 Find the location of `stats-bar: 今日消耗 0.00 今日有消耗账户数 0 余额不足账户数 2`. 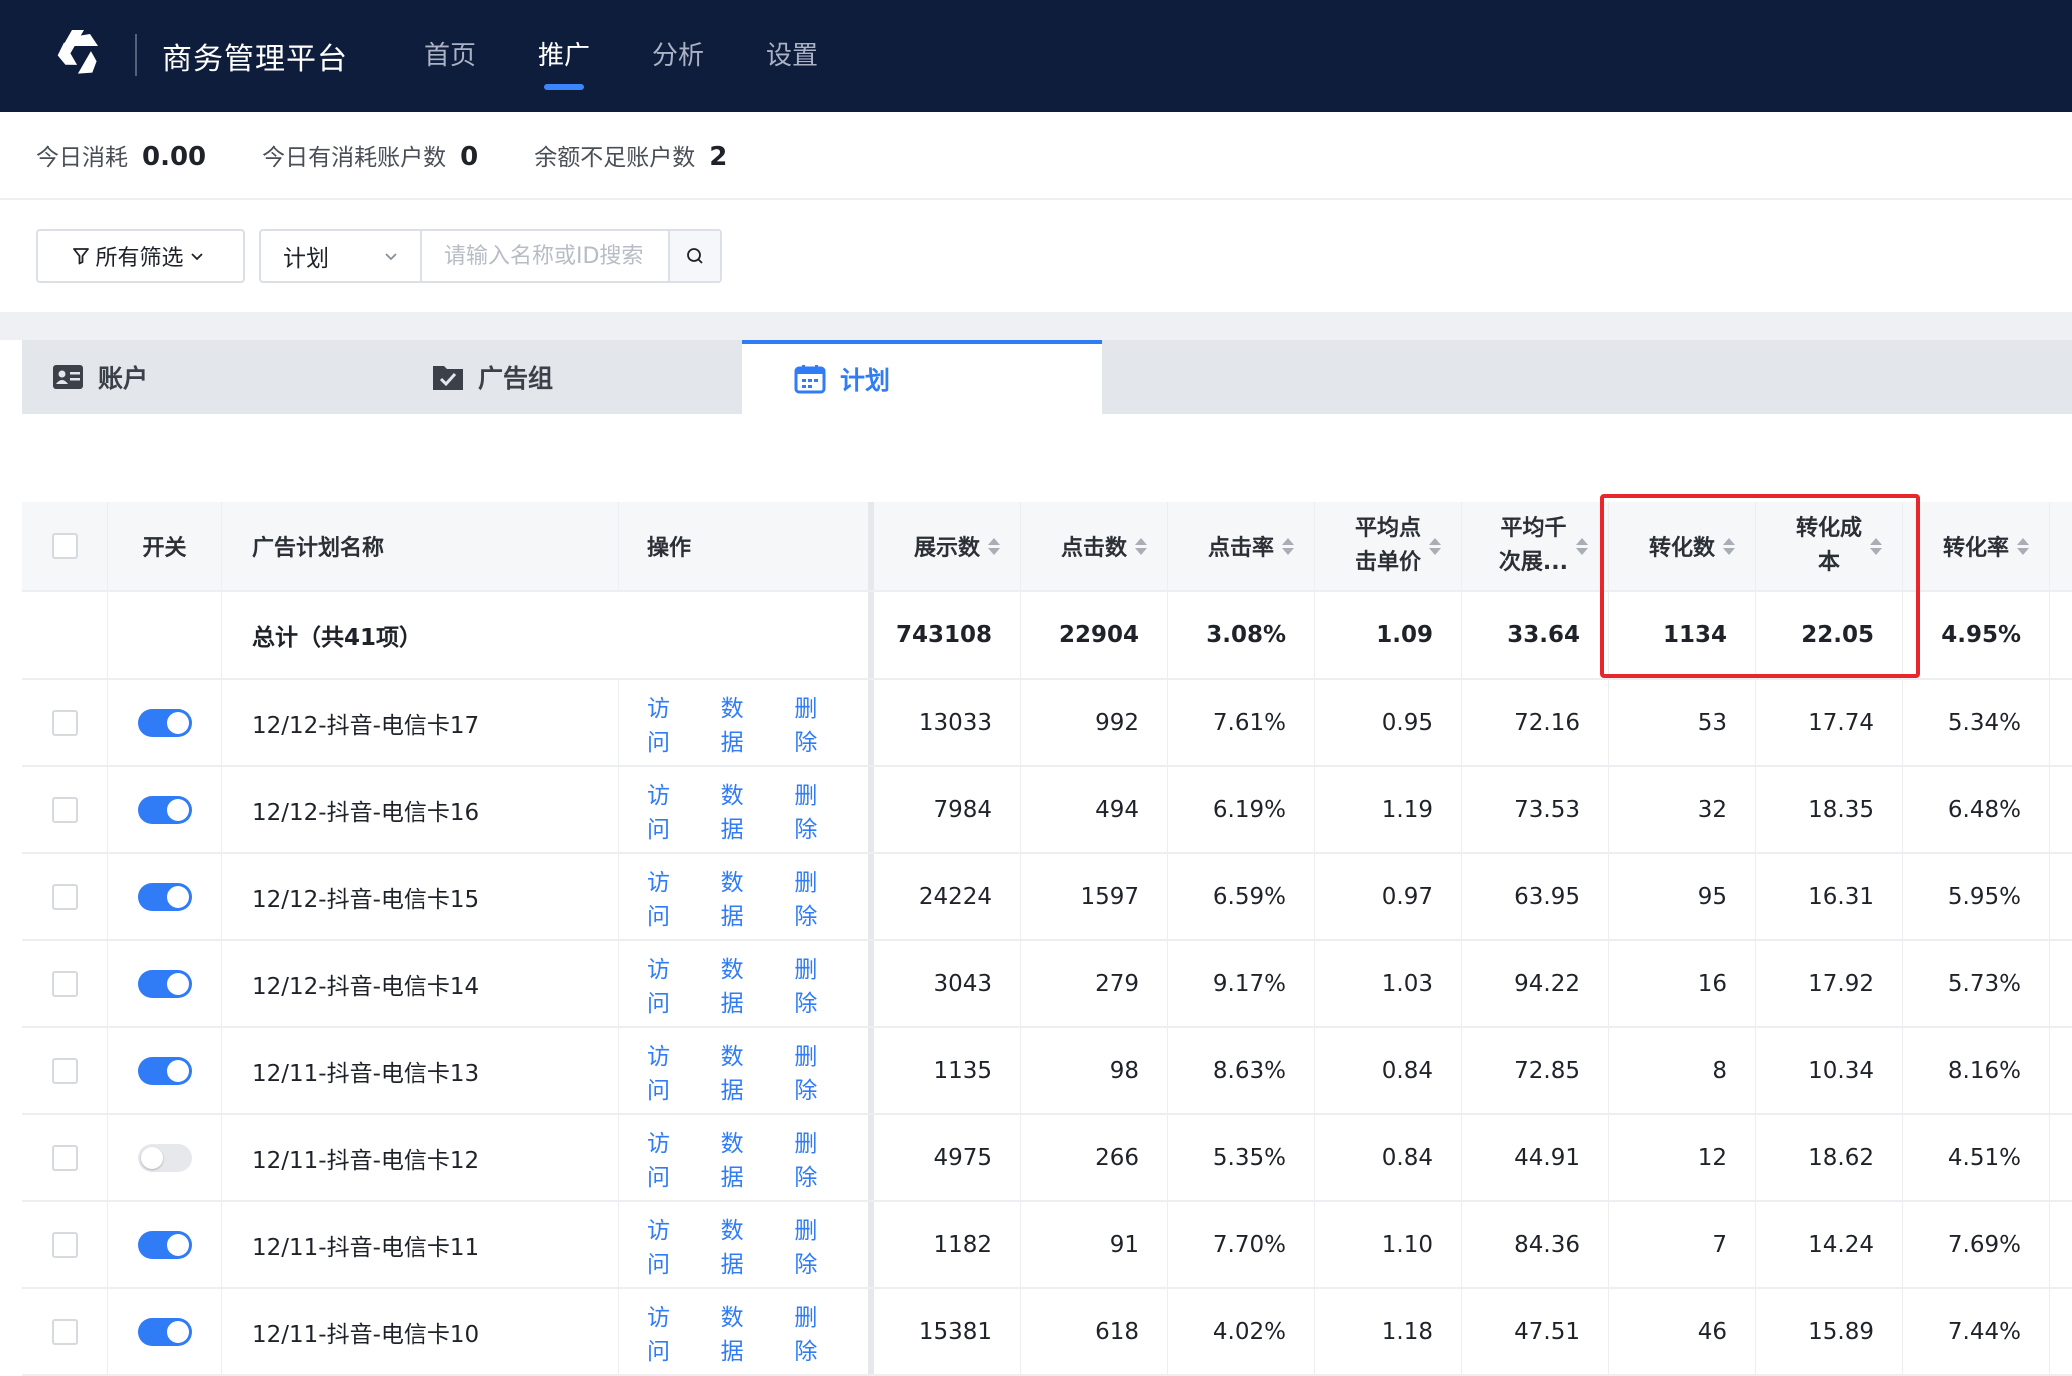

stats-bar: 今日消耗 0.00 今日有消耗账户数 0 余额不足账户数 2 is located at coordinates (1036, 156).